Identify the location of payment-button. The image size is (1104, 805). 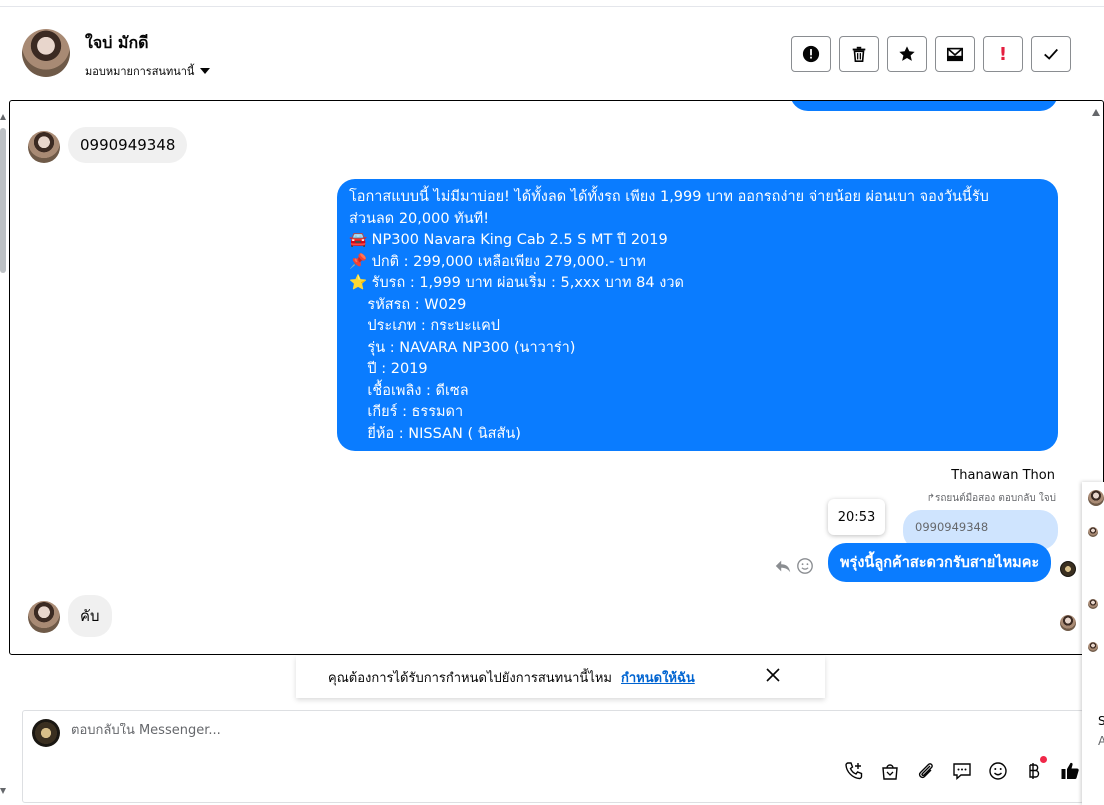
(1034, 770).